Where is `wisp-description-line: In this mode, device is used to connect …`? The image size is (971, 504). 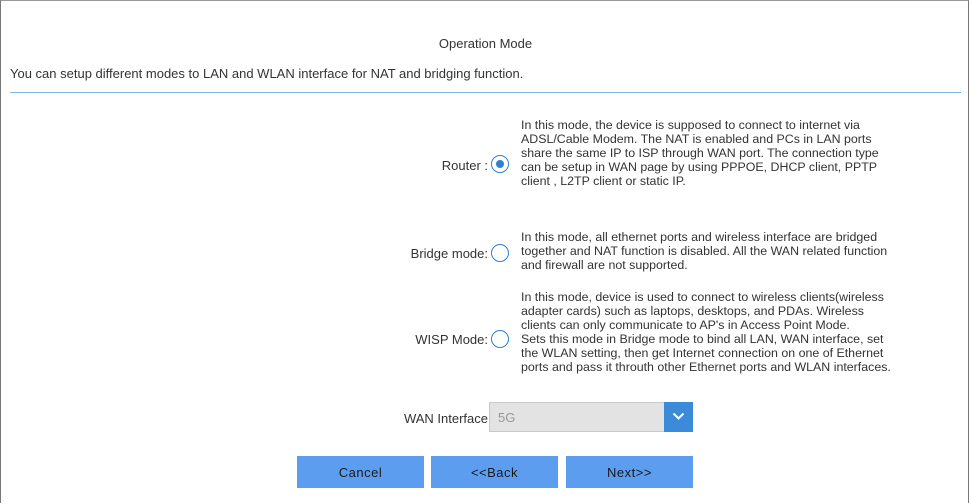 wisp-description-line: In this mode, device is used to connect … is located at coordinates (702, 297).